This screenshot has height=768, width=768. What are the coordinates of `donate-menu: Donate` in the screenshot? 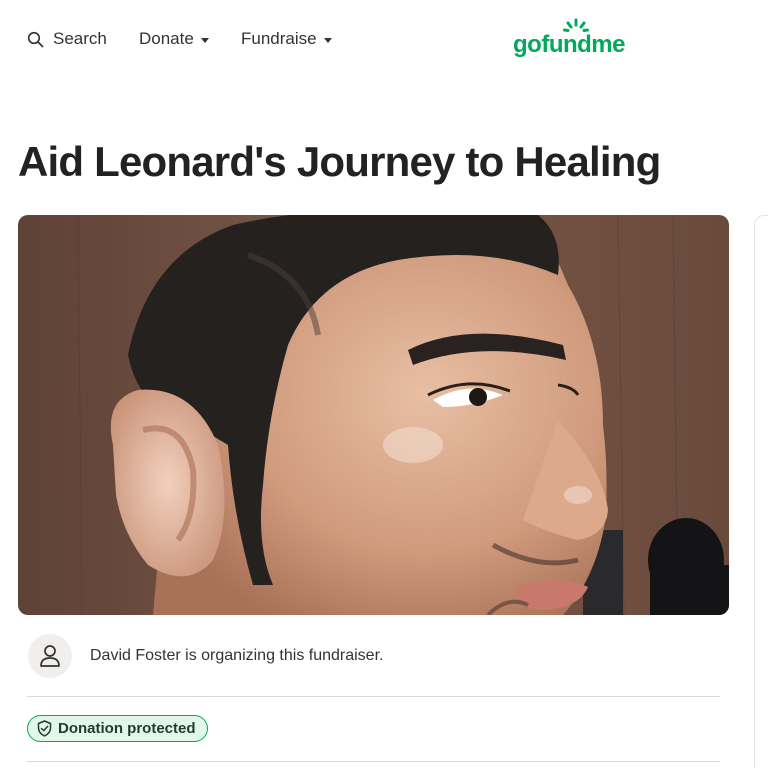 It's located at (174, 39).